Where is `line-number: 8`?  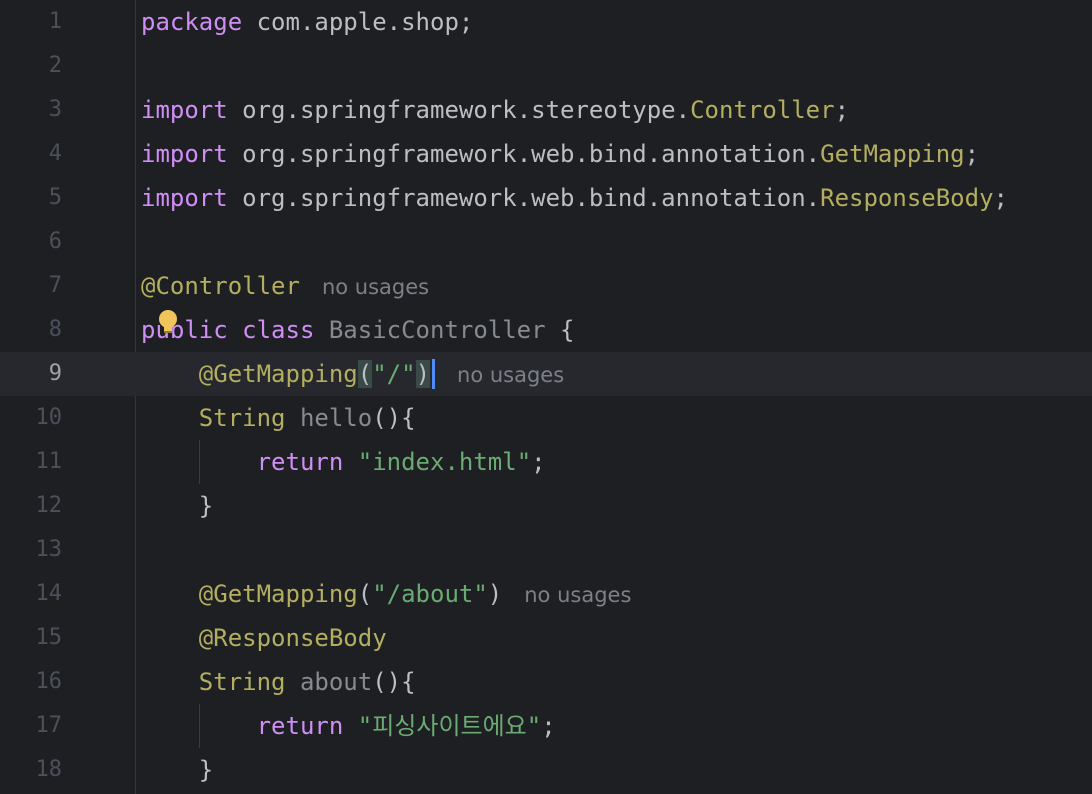
line-number: 8 is located at coordinates (55, 329).